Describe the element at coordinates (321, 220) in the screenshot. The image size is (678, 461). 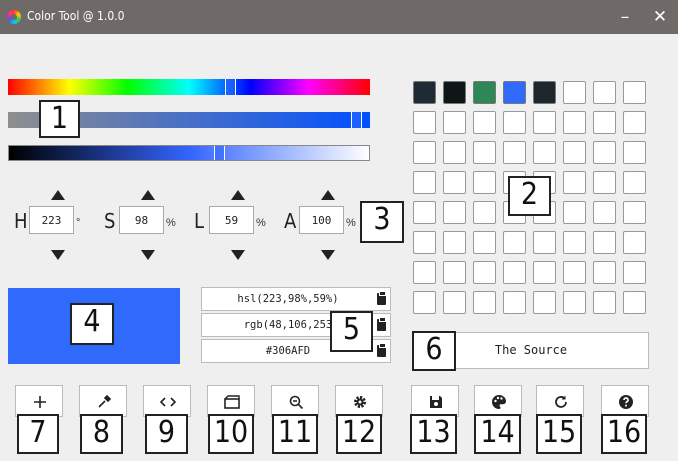
I see `alpha-input` at that location.